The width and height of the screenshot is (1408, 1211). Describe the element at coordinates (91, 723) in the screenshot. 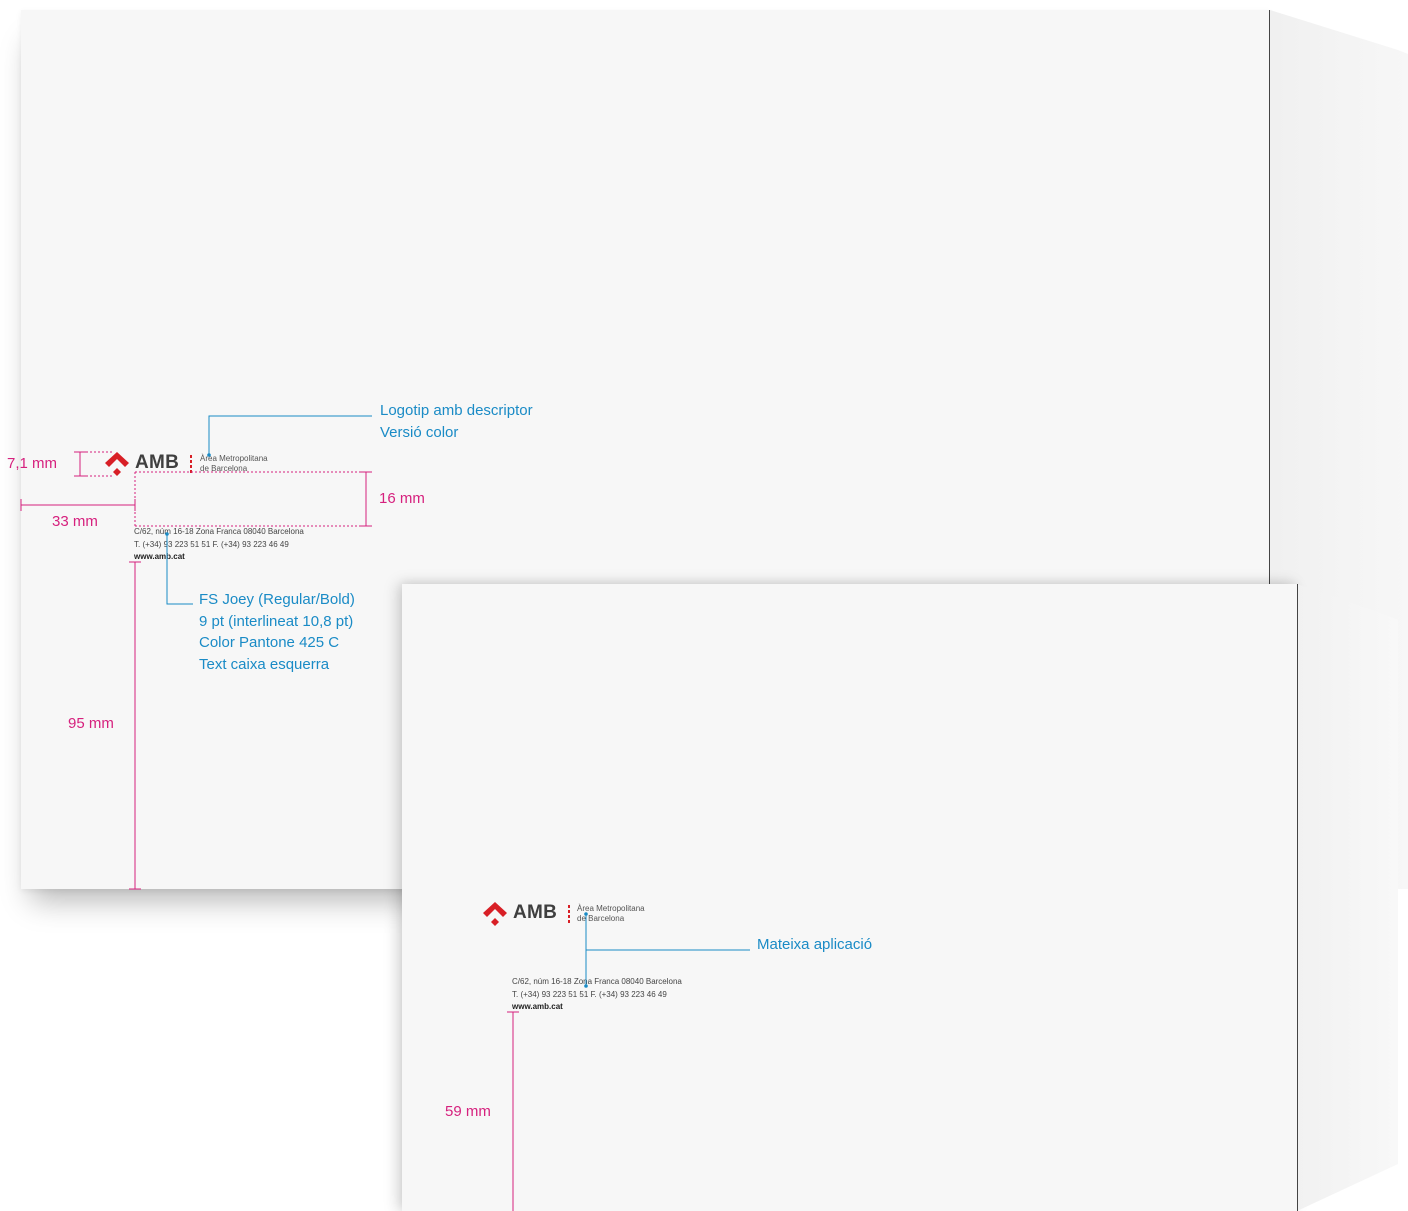

I see `dim-bottom-margin: 95 mm` at that location.